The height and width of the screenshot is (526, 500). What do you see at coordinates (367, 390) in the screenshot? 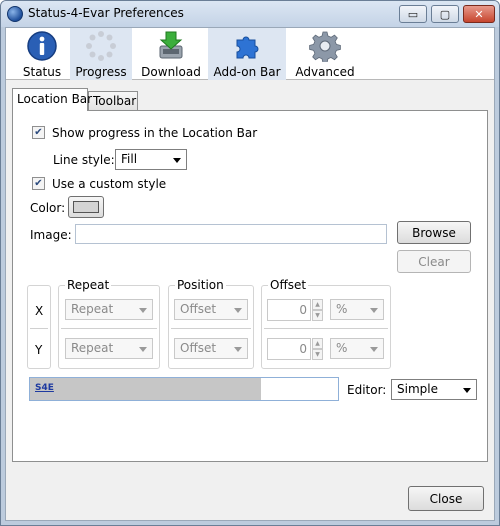
I see `editor-label: Editor:` at bounding box center [367, 390].